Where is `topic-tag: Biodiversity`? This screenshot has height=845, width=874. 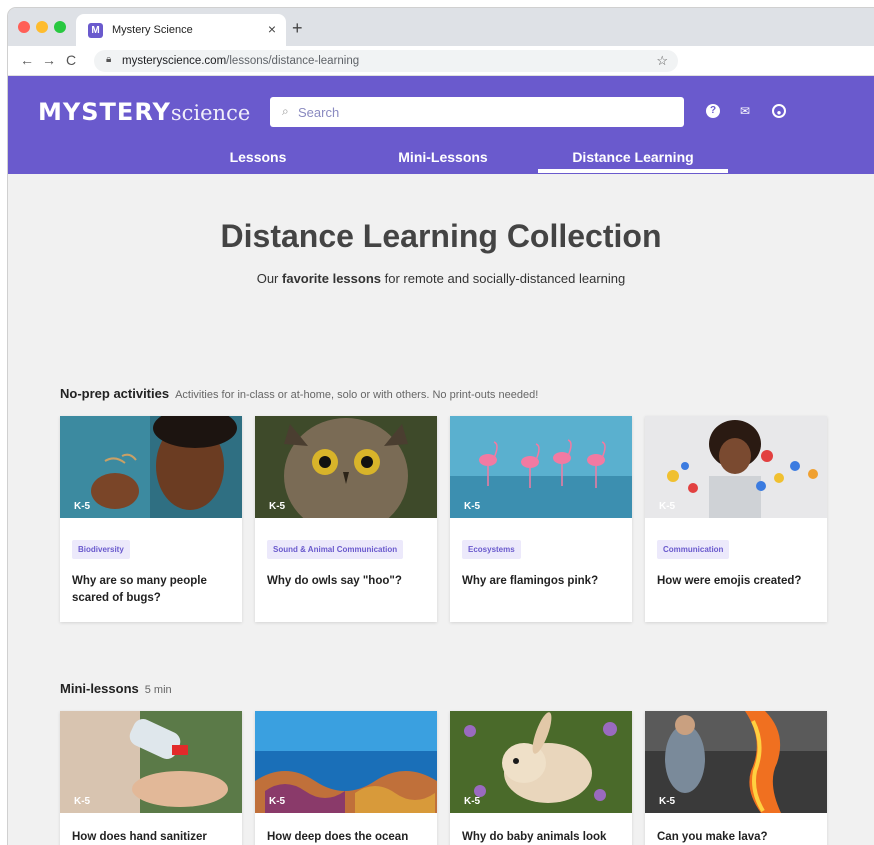
topic-tag: Biodiversity is located at coordinates (101, 549).